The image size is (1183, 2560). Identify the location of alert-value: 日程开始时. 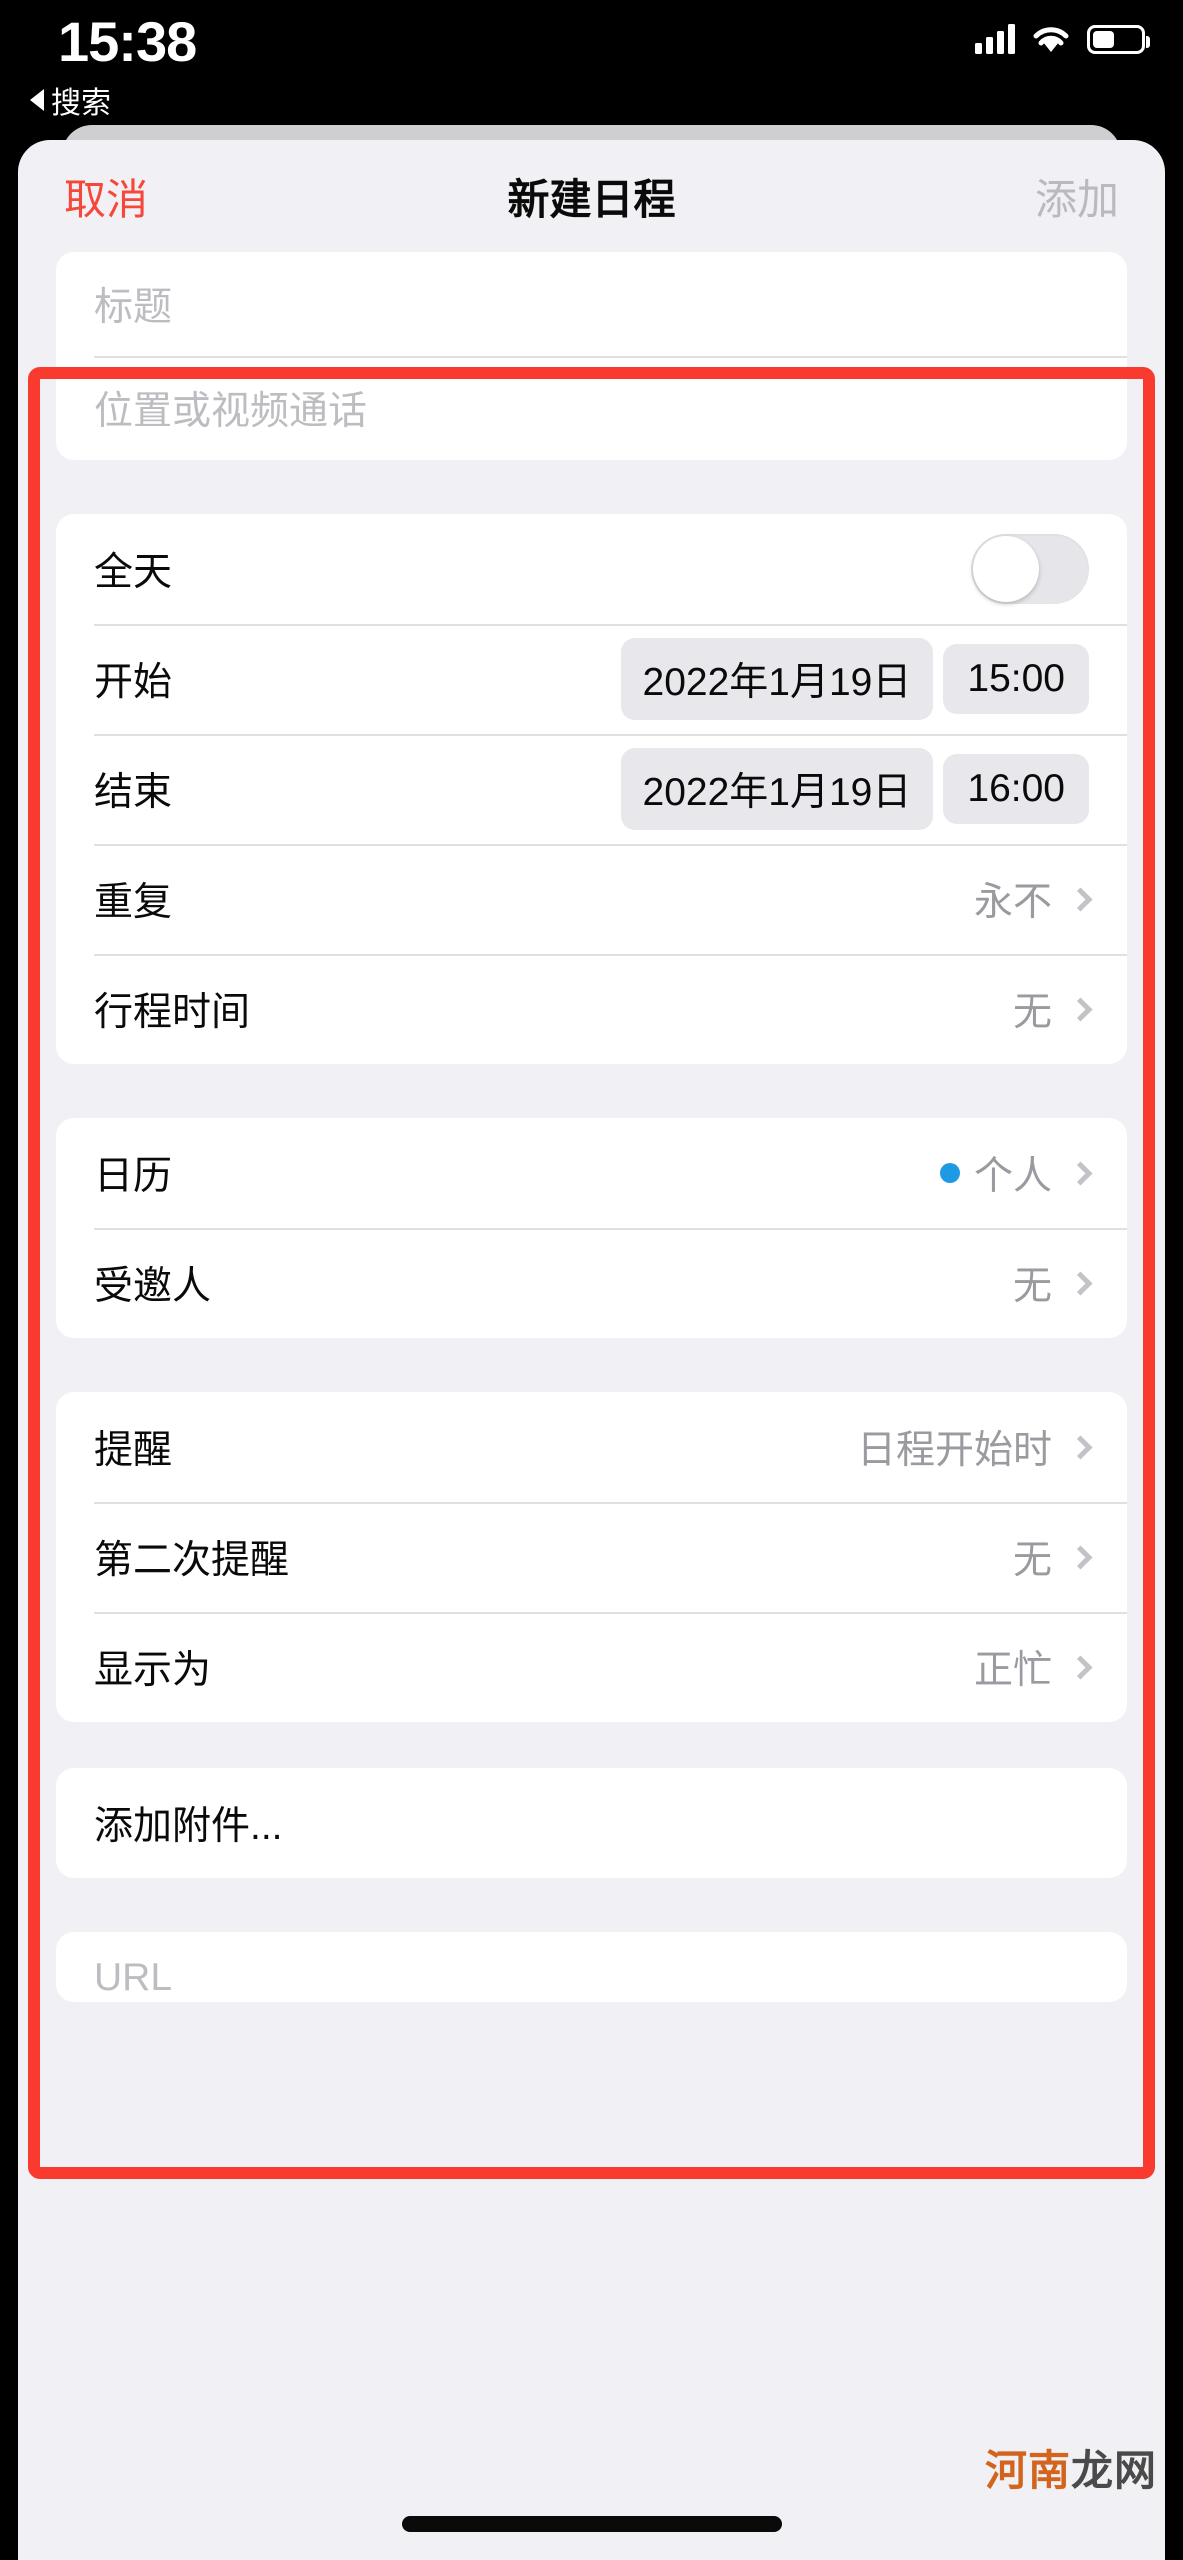
(954, 1450).